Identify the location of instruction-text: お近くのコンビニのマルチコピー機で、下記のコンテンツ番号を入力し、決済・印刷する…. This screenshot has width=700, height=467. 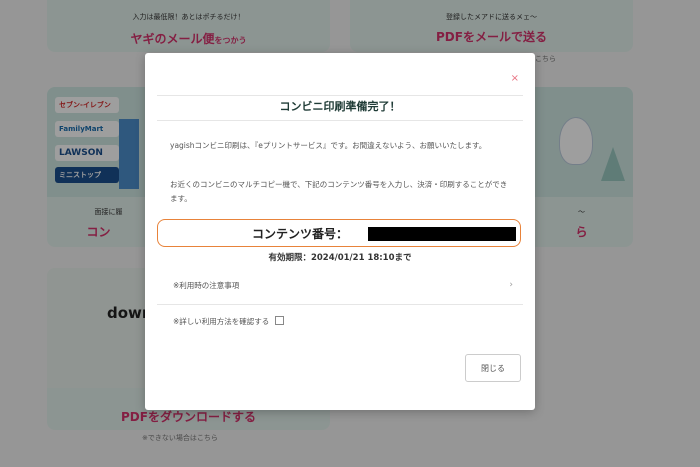
(339, 191).